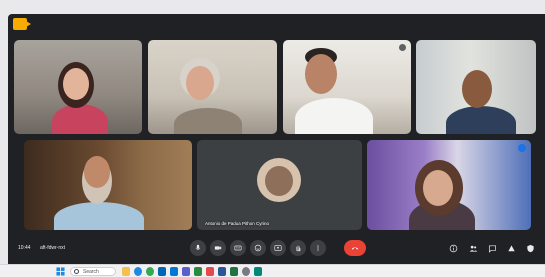  I want to click on present-icon, so click(278, 248).